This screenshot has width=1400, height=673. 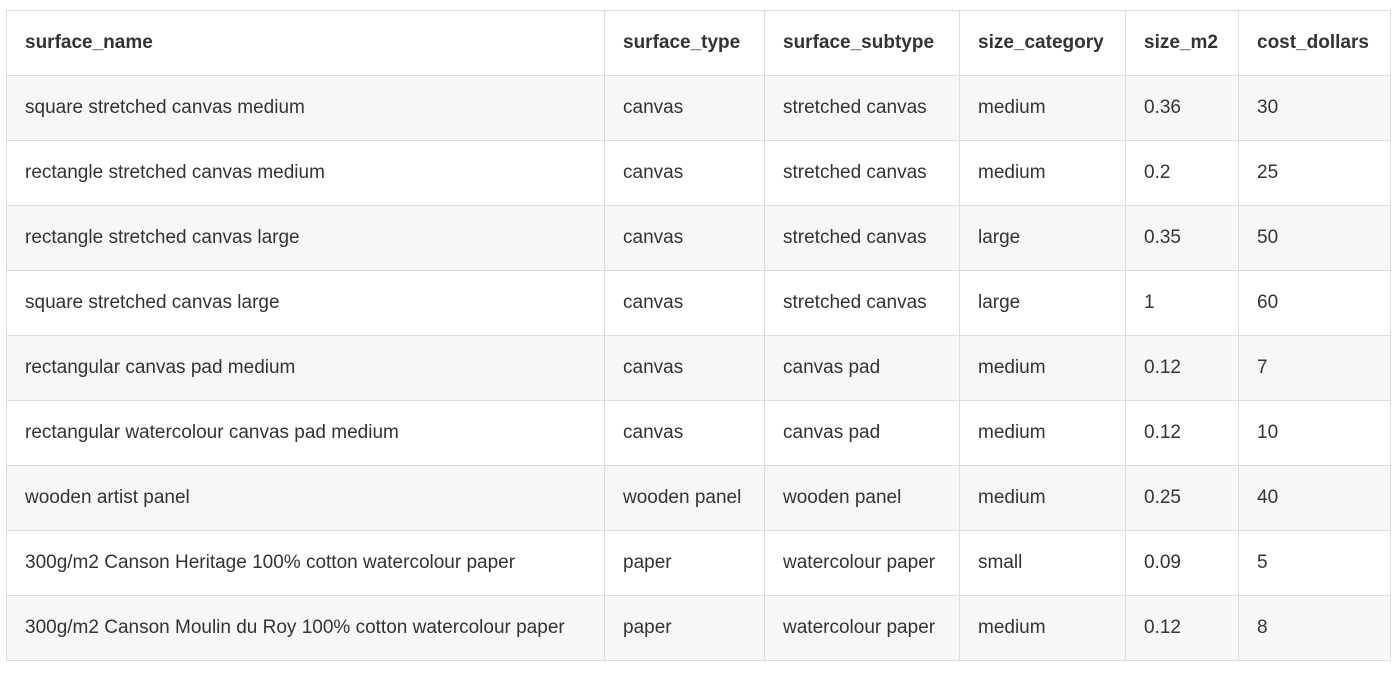 What do you see at coordinates (305, 43) in the screenshot?
I see `column-header-surface-name: surface_name` at bounding box center [305, 43].